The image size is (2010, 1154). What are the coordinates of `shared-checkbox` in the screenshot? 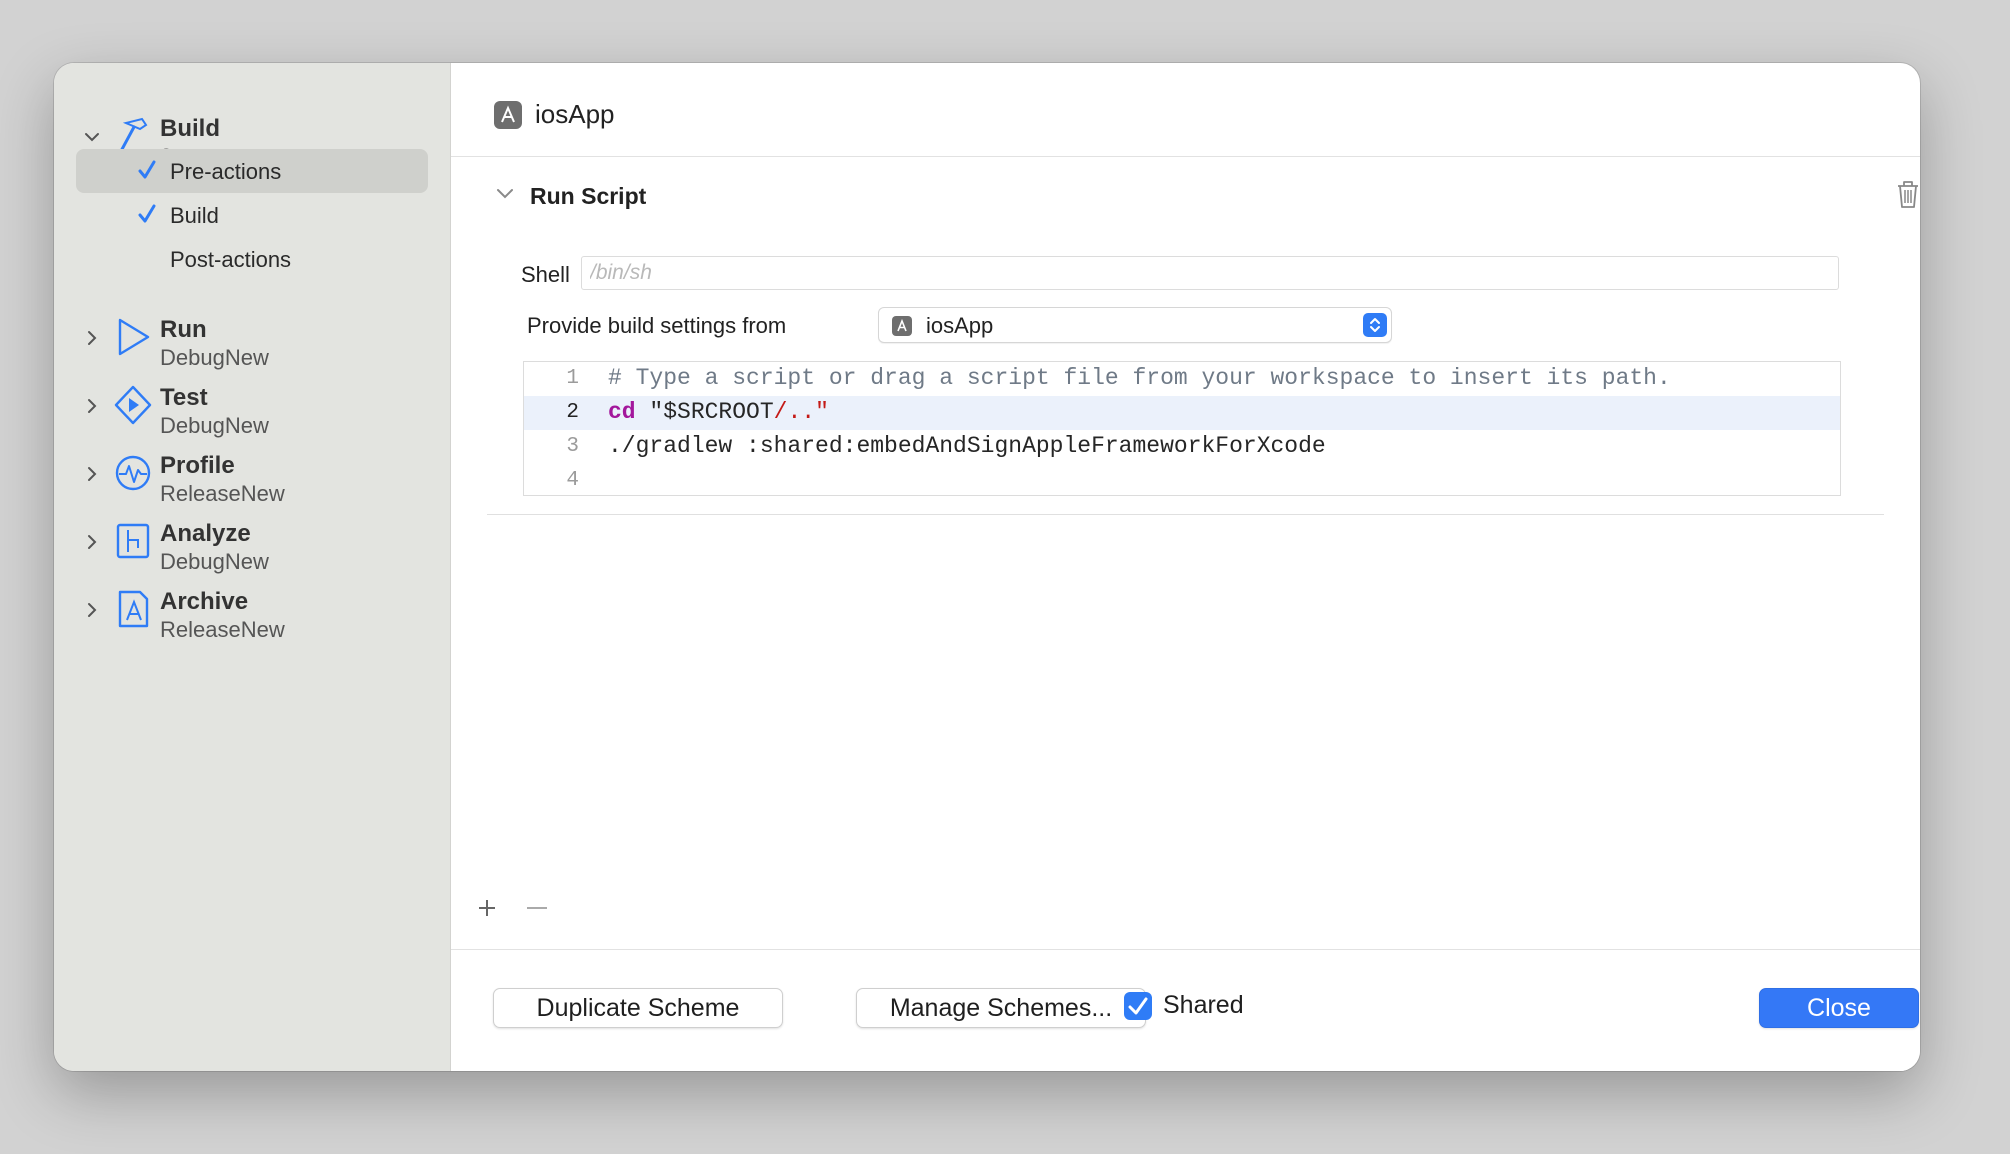 It's located at (1138, 1006).